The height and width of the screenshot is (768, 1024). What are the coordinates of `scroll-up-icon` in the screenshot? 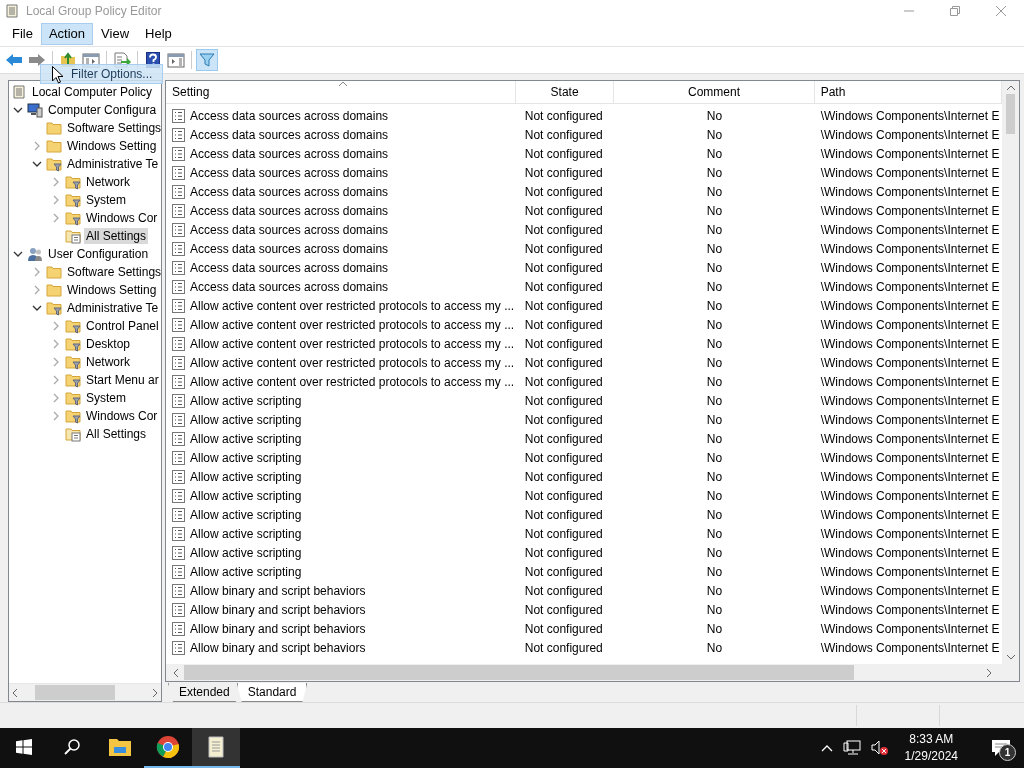 It's located at (1010, 87).